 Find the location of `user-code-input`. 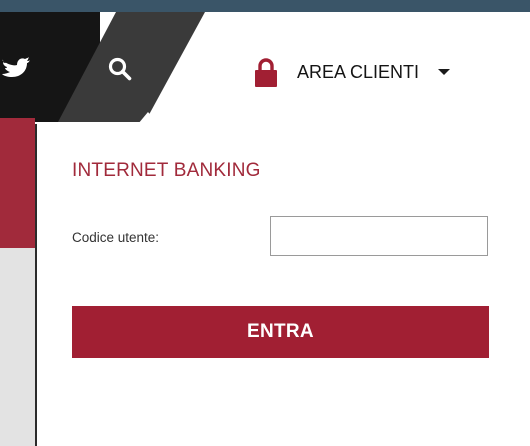

user-code-input is located at coordinates (379, 236).